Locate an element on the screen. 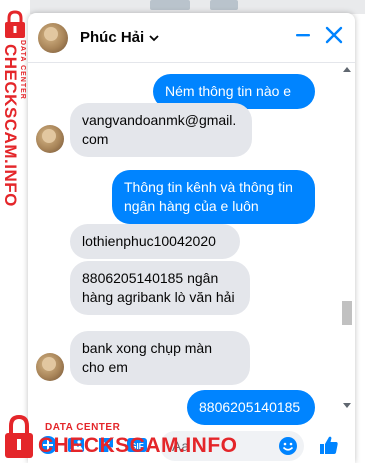 The image size is (365, 463). message-bubble-incoming: vangvandoanmk@gmail.com is located at coordinates (161, 130).